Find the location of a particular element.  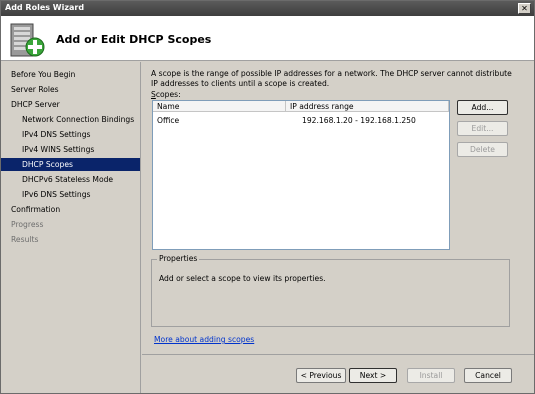

previous-button: < Previous is located at coordinates (321, 375).